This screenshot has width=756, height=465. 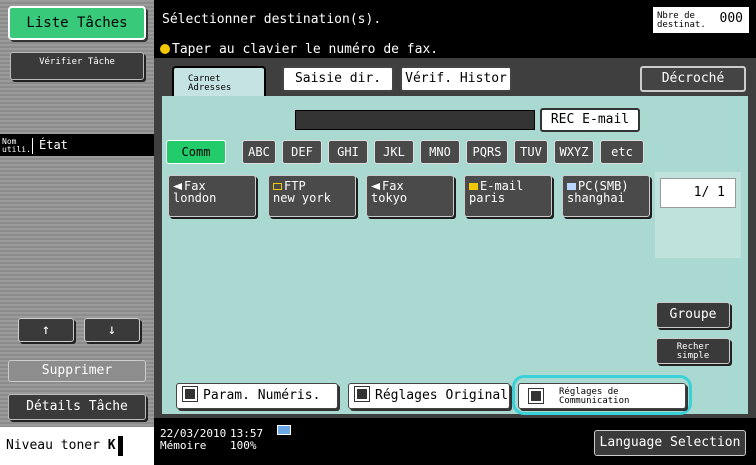 What do you see at coordinates (670, 443) in the screenshot?
I see `language-selection-button: Language Selection` at bounding box center [670, 443].